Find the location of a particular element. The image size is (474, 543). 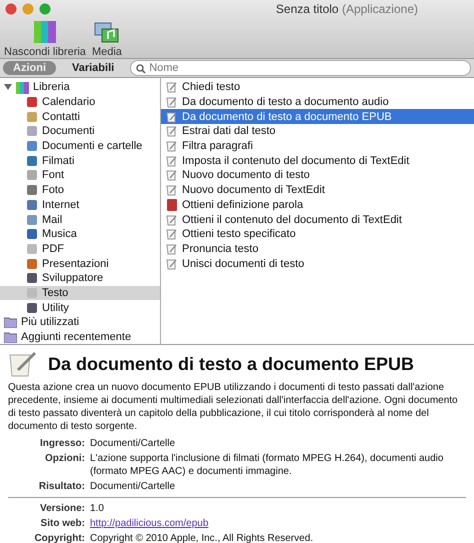

close-button is located at coordinates (11, 9).